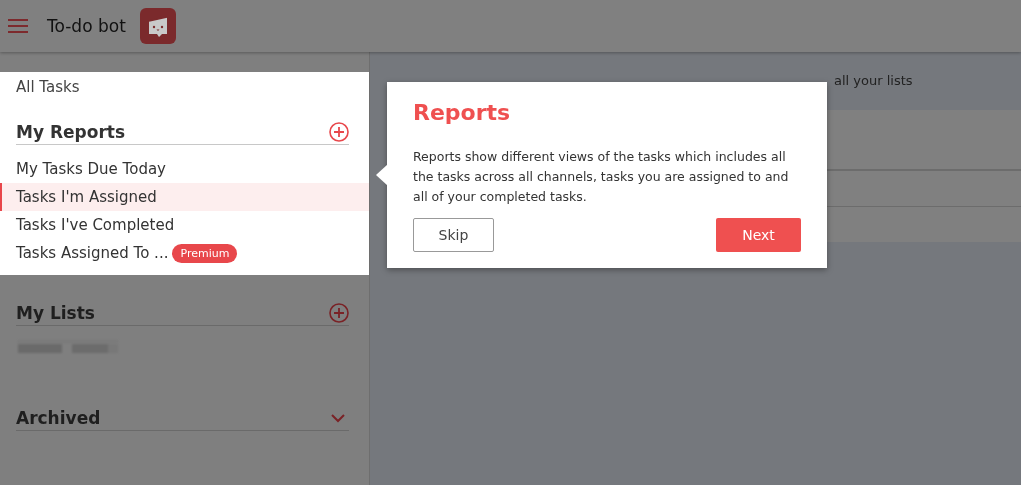  Describe the element at coordinates (184, 169) in the screenshot. I see `report-item: My Tasks Due Today` at that location.